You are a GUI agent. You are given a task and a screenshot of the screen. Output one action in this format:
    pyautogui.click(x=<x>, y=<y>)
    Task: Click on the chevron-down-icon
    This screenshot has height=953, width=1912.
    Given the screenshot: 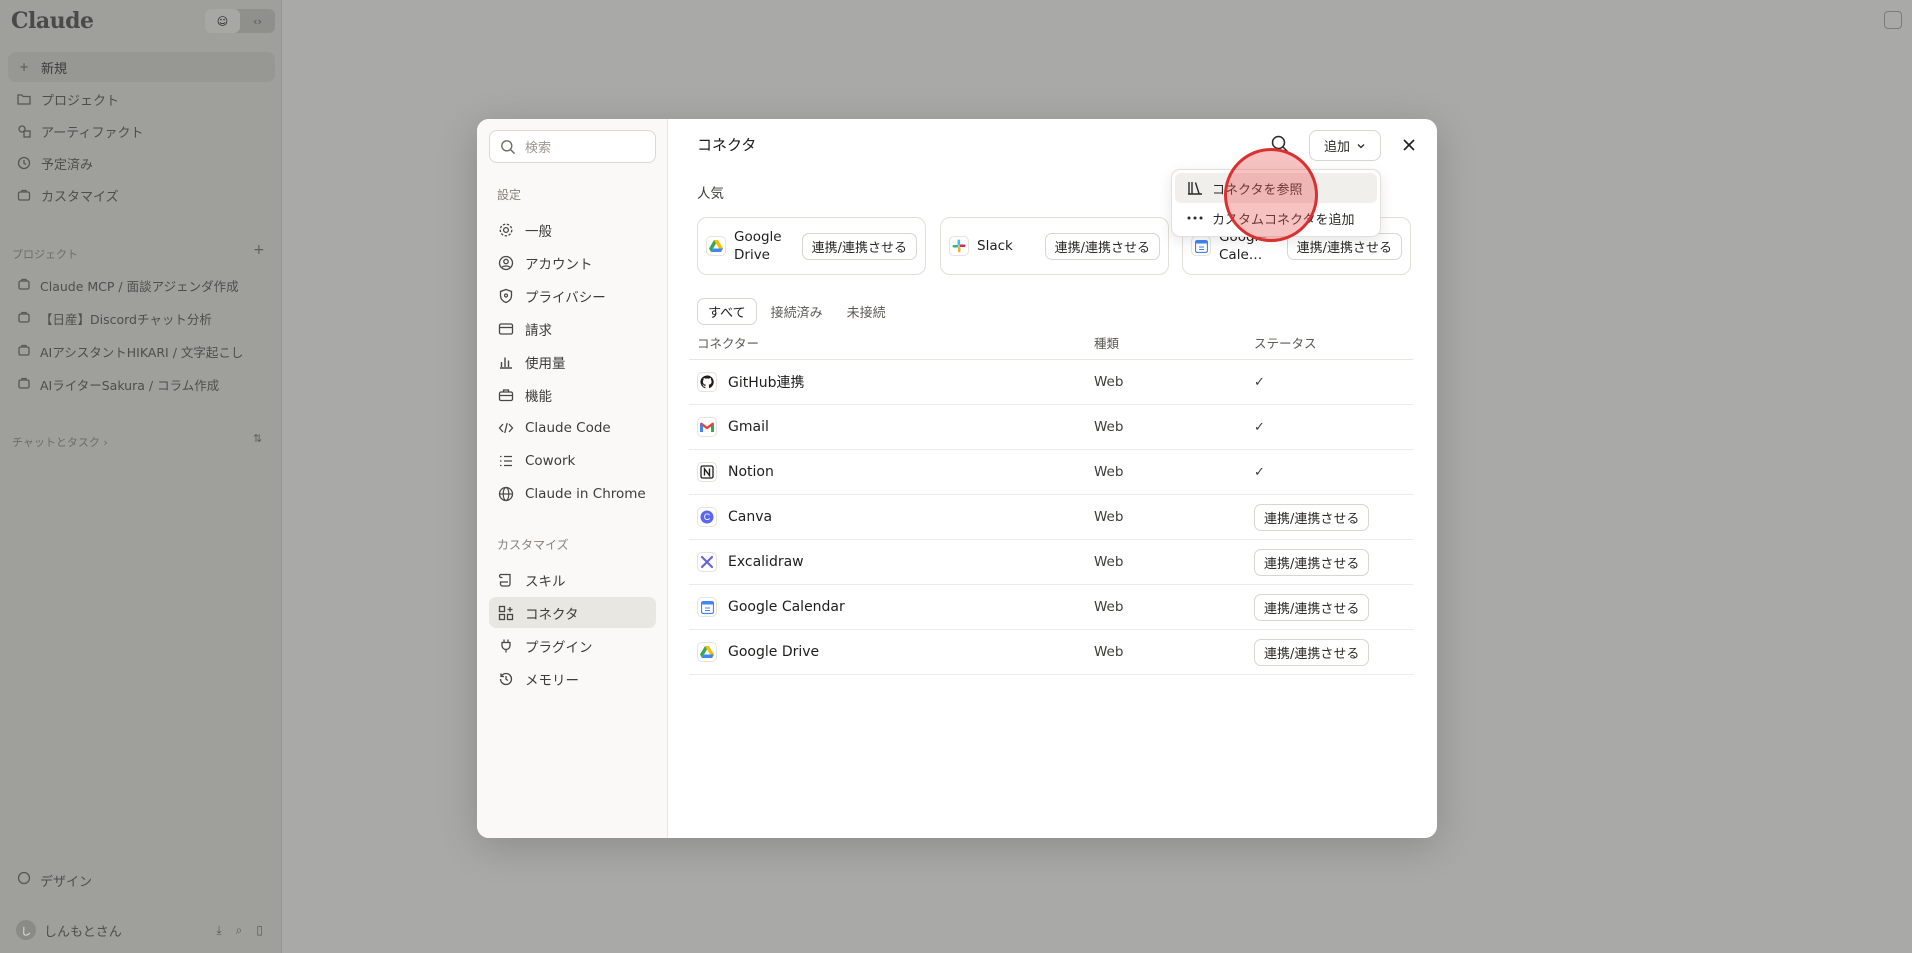 What is the action you would take?
    pyautogui.click(x=1361, y=145)
    